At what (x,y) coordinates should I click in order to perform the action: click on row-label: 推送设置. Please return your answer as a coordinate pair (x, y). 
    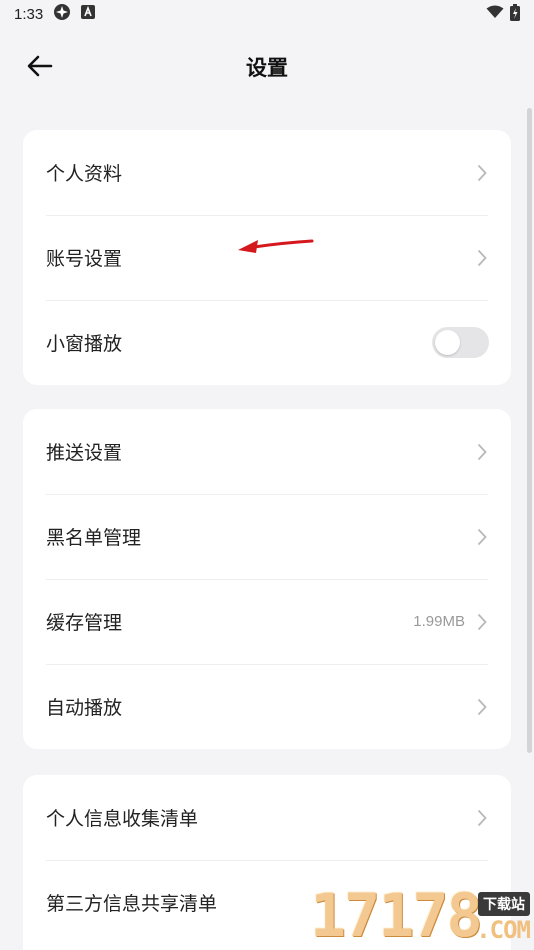
    Looking at the image, I should click on (84, 453).